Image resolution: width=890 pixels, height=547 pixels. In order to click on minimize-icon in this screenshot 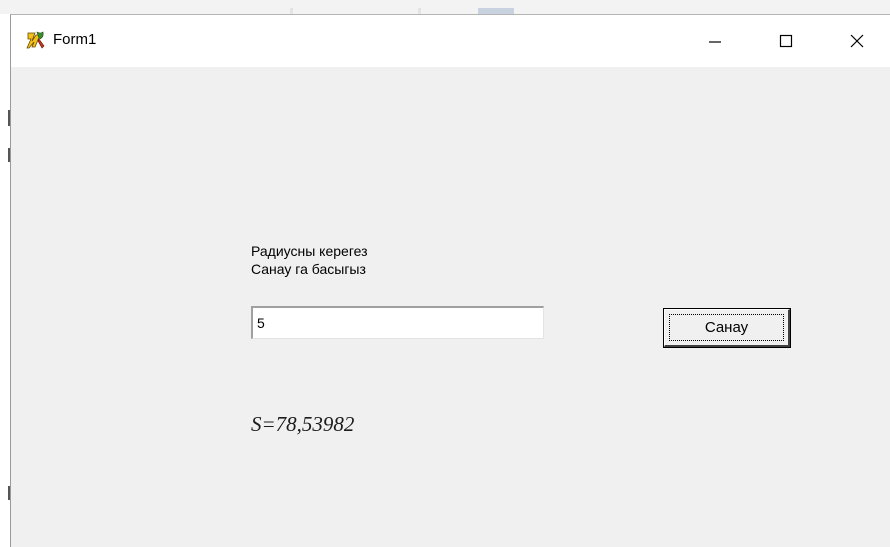, I will do `click(715, 42)`.